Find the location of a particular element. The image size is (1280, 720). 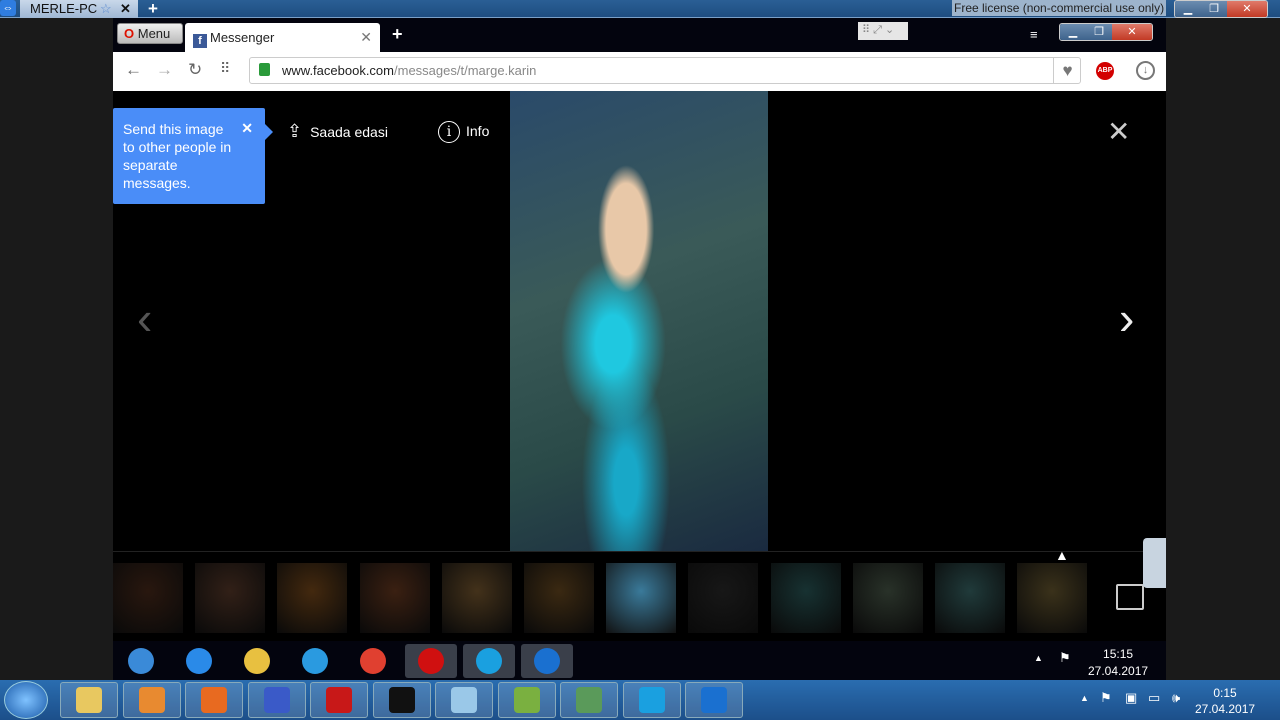

remote-tab-label: MERLE-PC is located at coordinates (64, 8).